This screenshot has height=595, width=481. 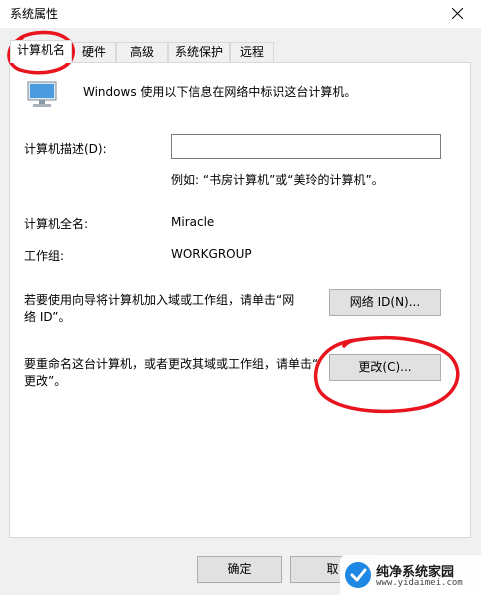 What do you see at coordinates (65, 149) in the screenshot?
I see `computer-description-label: 计算机描述(D):` at bounding box center [65, 149].